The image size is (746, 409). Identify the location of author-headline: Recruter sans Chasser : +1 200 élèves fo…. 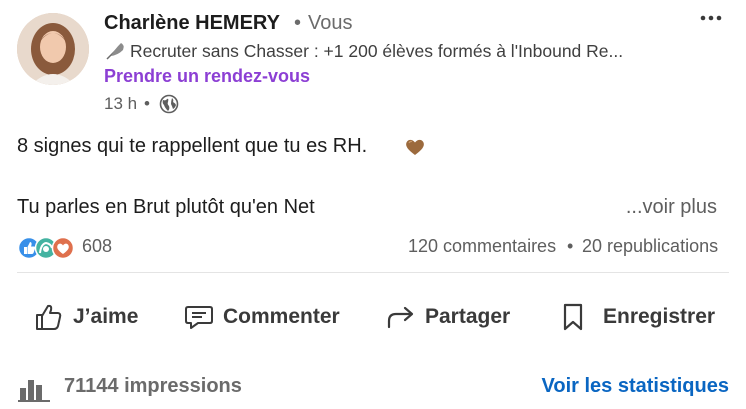
(377, 51).